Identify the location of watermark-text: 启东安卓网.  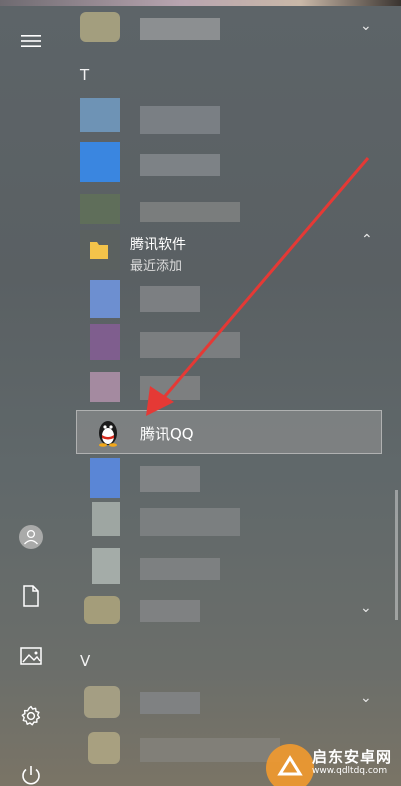
(352, 757).